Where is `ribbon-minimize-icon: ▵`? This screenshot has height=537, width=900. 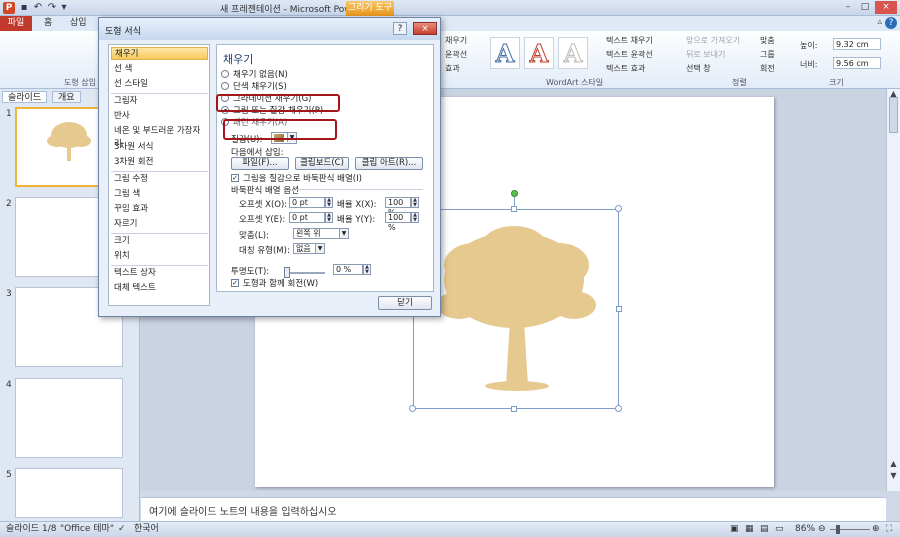
ribbon-minimize-icon: ▵ is located at coordinates (879, 22).